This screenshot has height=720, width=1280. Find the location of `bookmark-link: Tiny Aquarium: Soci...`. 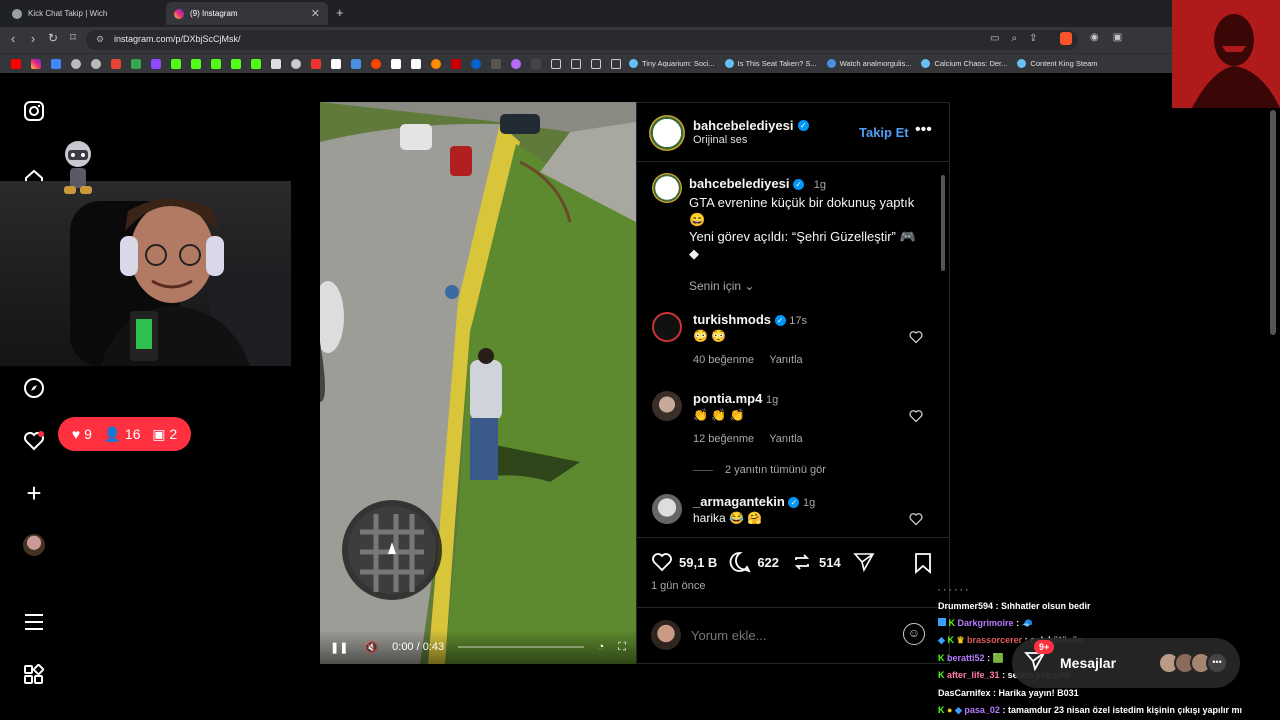

bookmark-link: Tiny Aquarium: Soci... is located at coordinates (672, 63).